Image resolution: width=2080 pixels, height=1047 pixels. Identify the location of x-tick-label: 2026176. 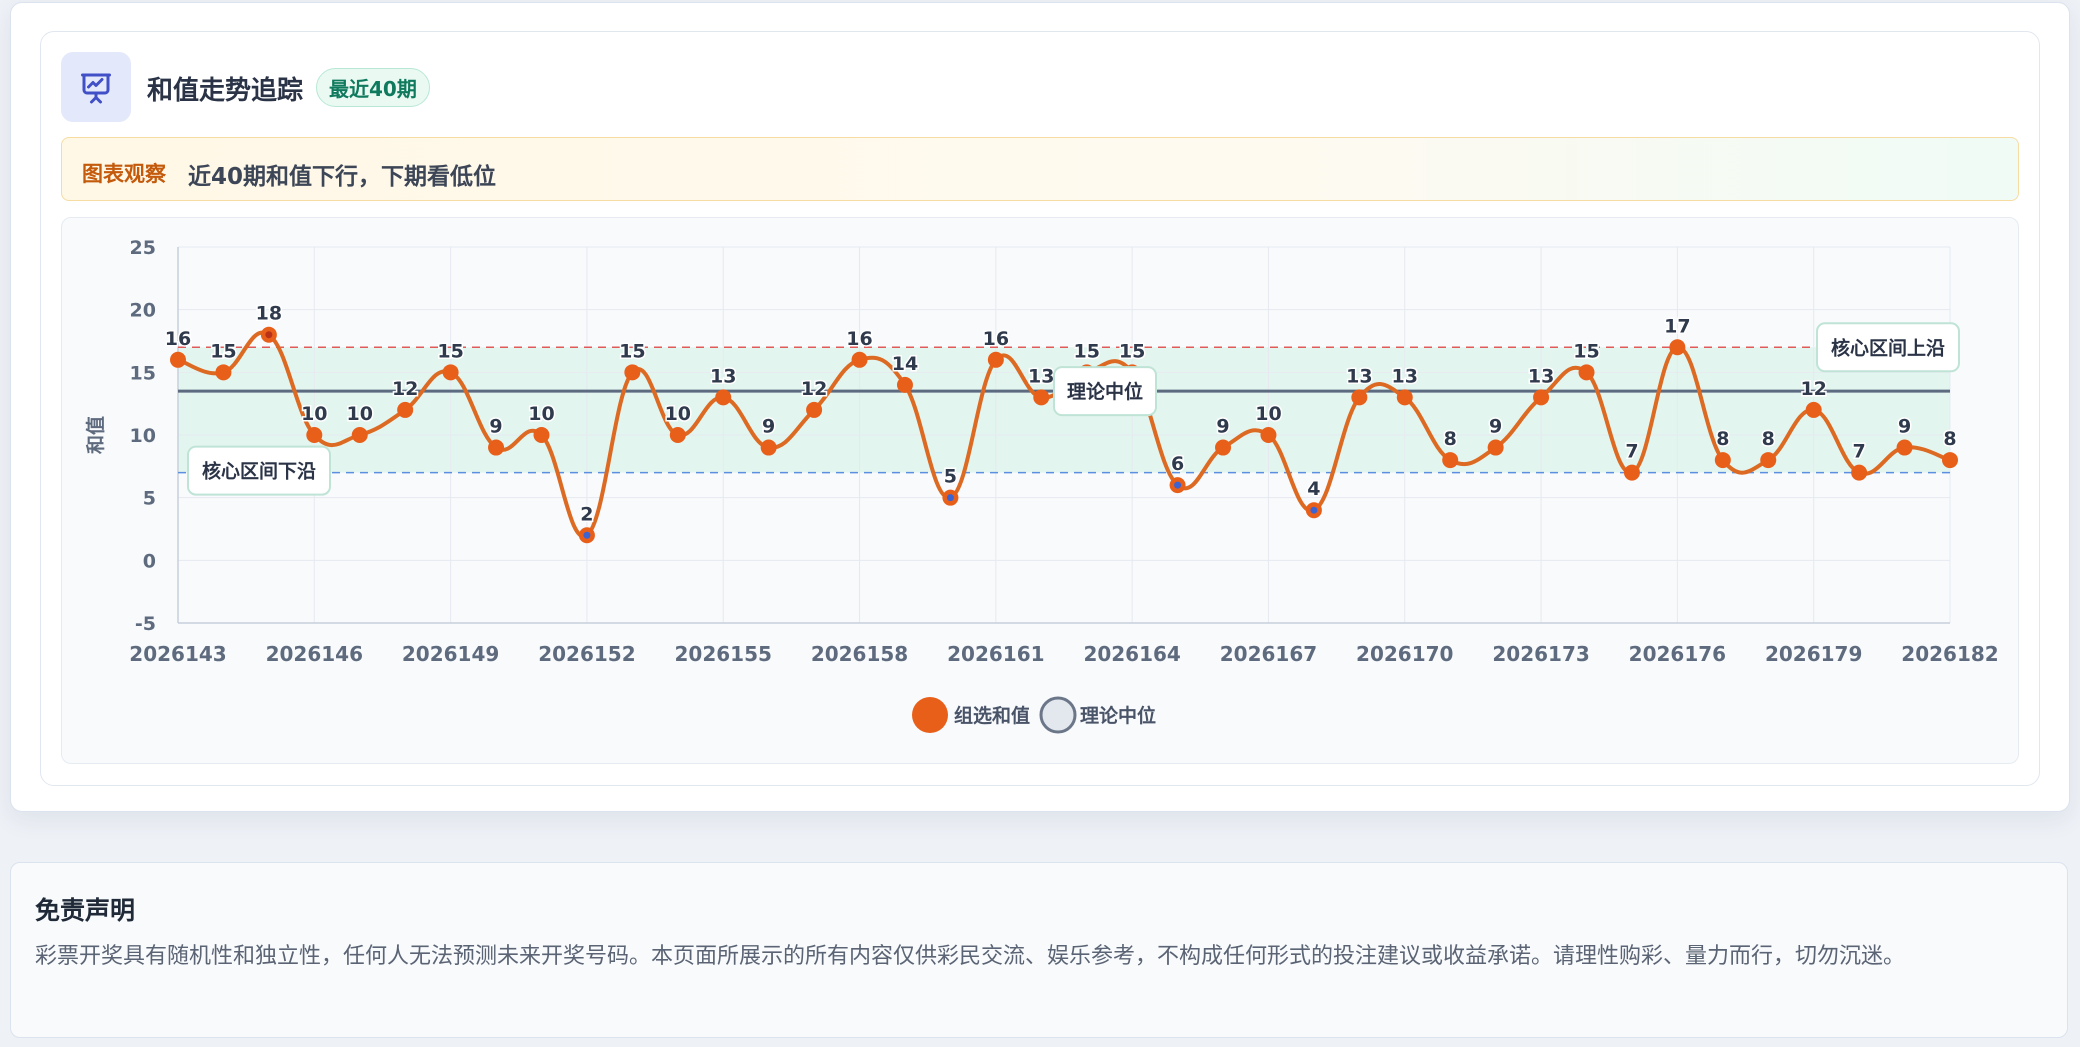
(1677, 654).